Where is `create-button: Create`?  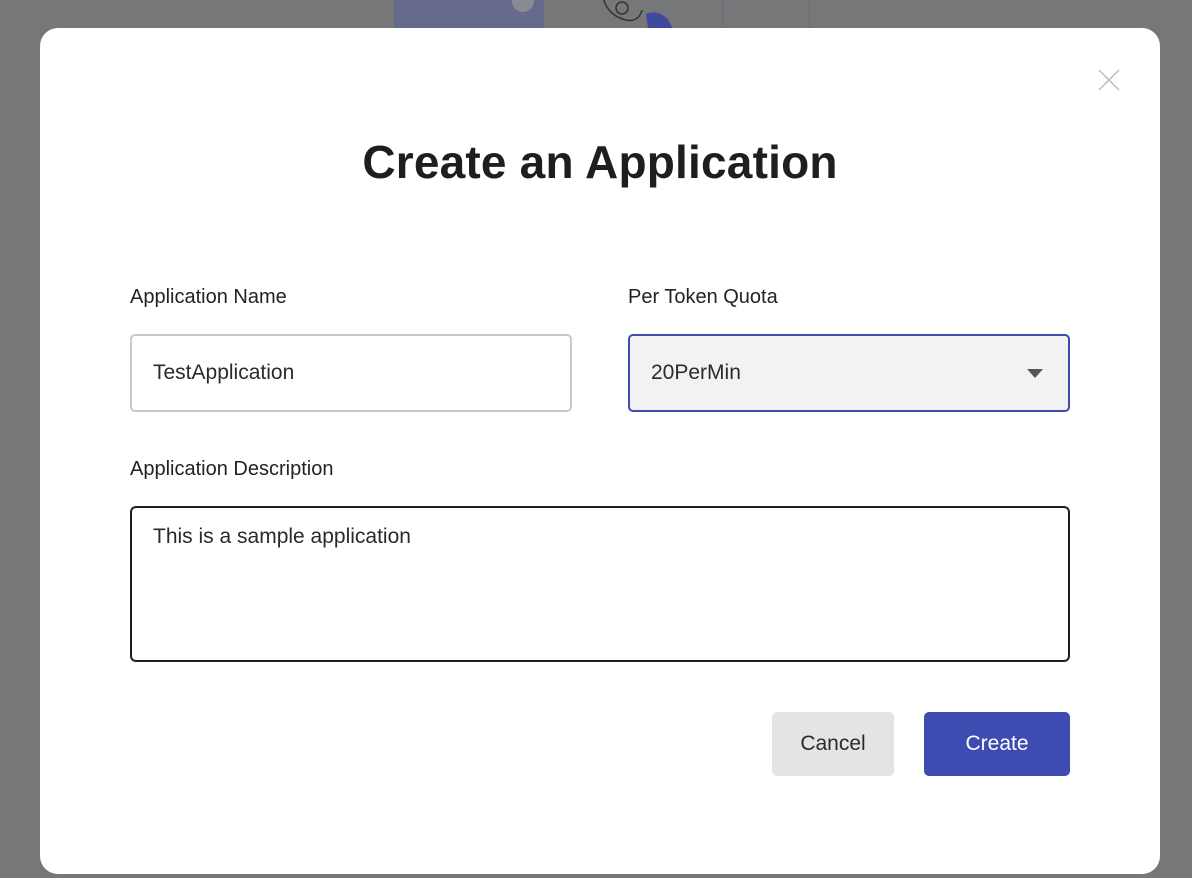 create-button: Create is located at coordinates (997, 744).